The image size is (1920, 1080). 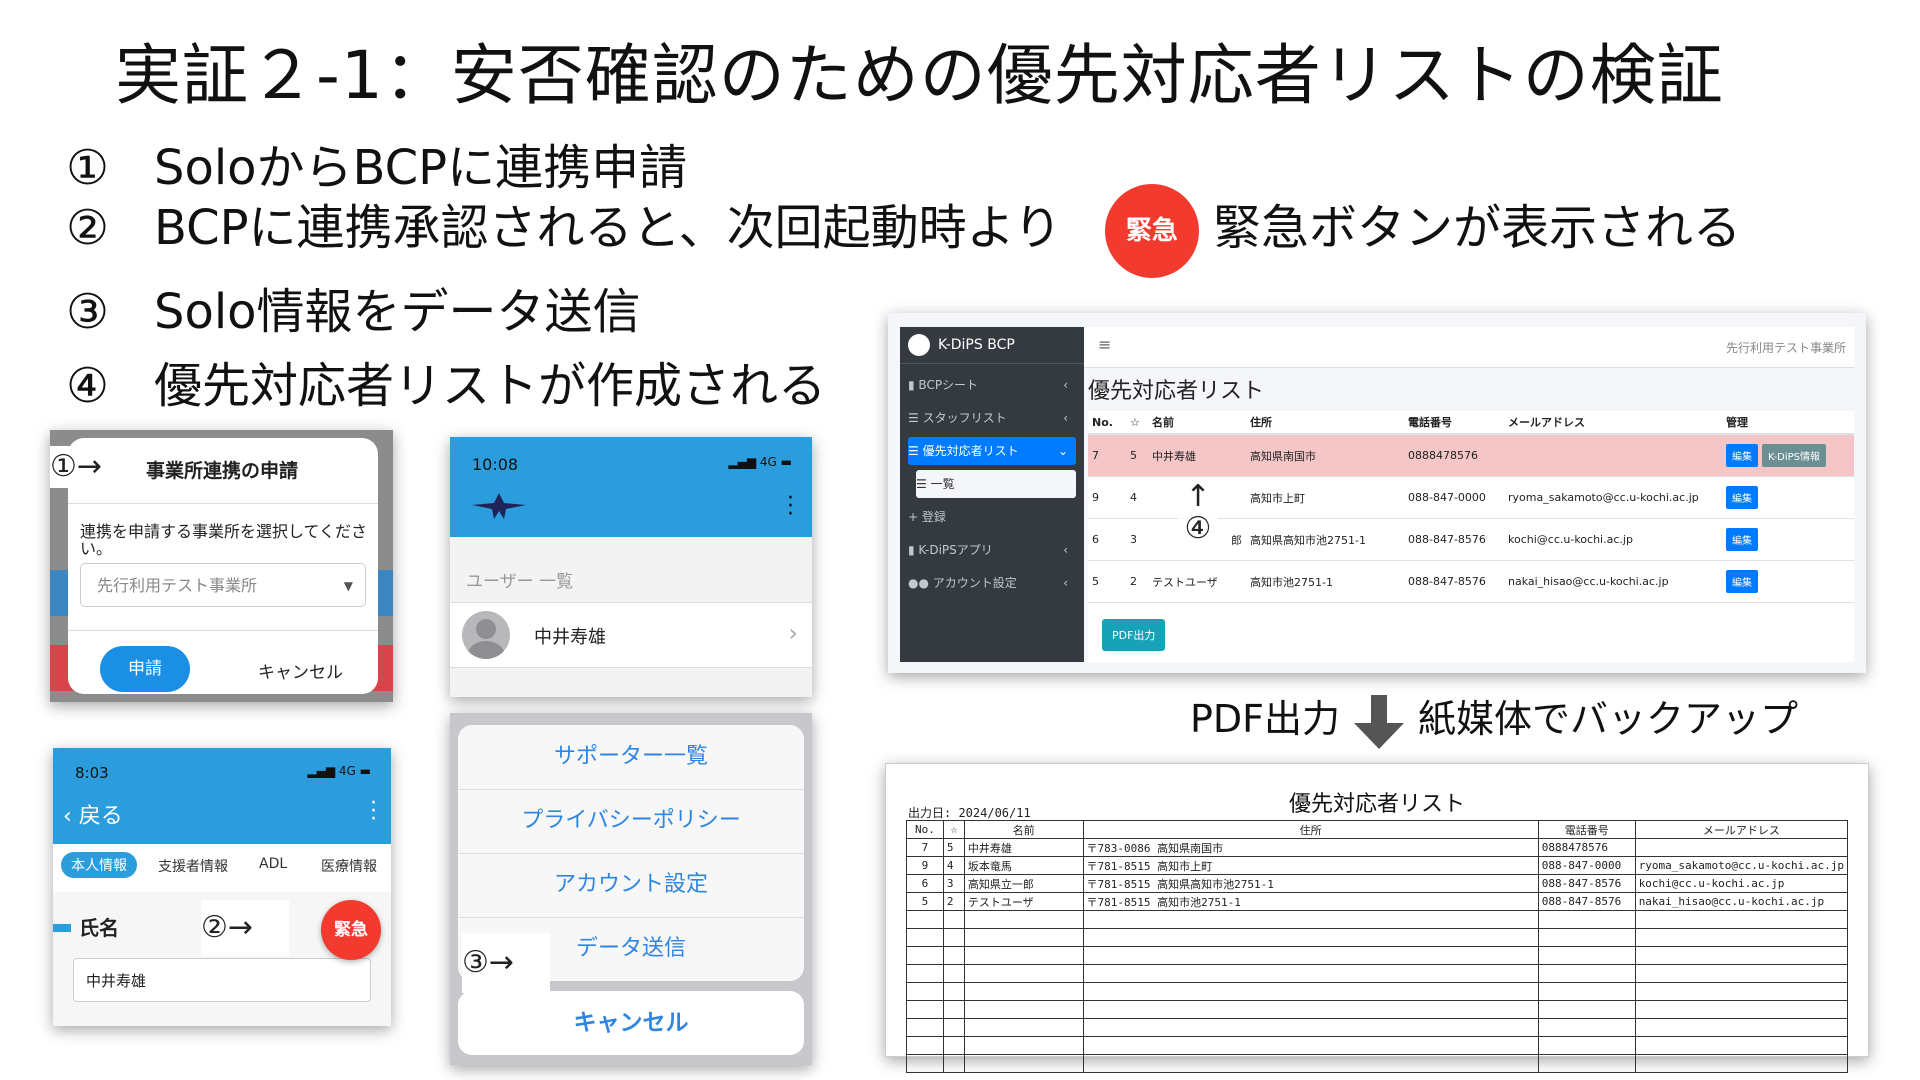 I want to click on tab-medical-info: 医療情報, so click(x=349, y=866).